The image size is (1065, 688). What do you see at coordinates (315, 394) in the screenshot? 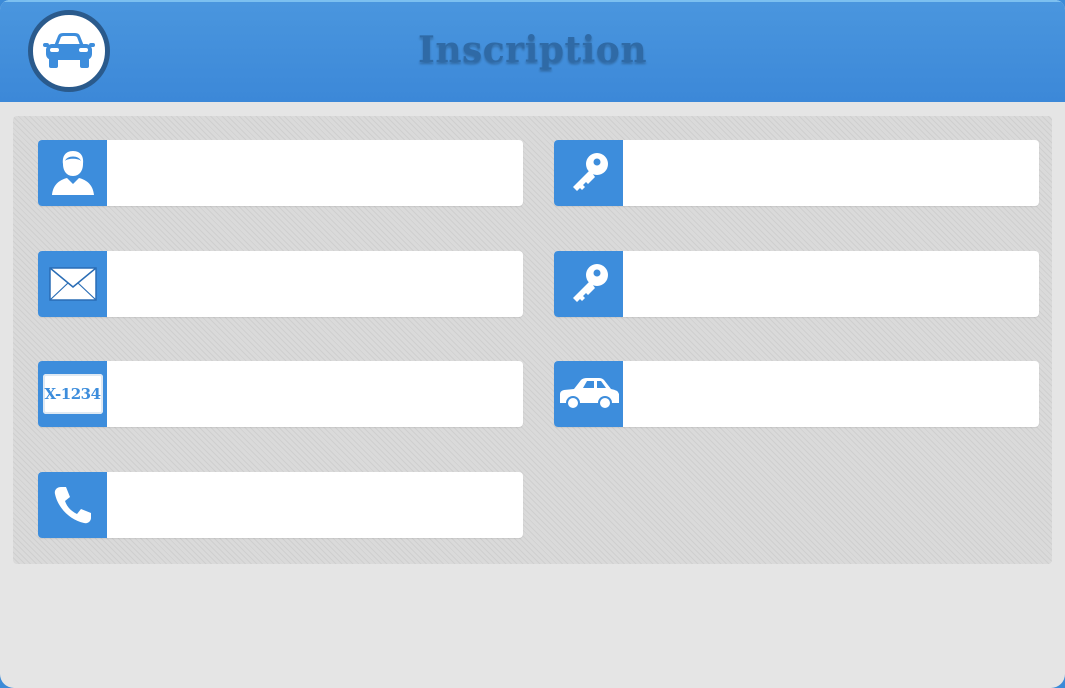
I see `plate-input` at bounding box center [315, 394].